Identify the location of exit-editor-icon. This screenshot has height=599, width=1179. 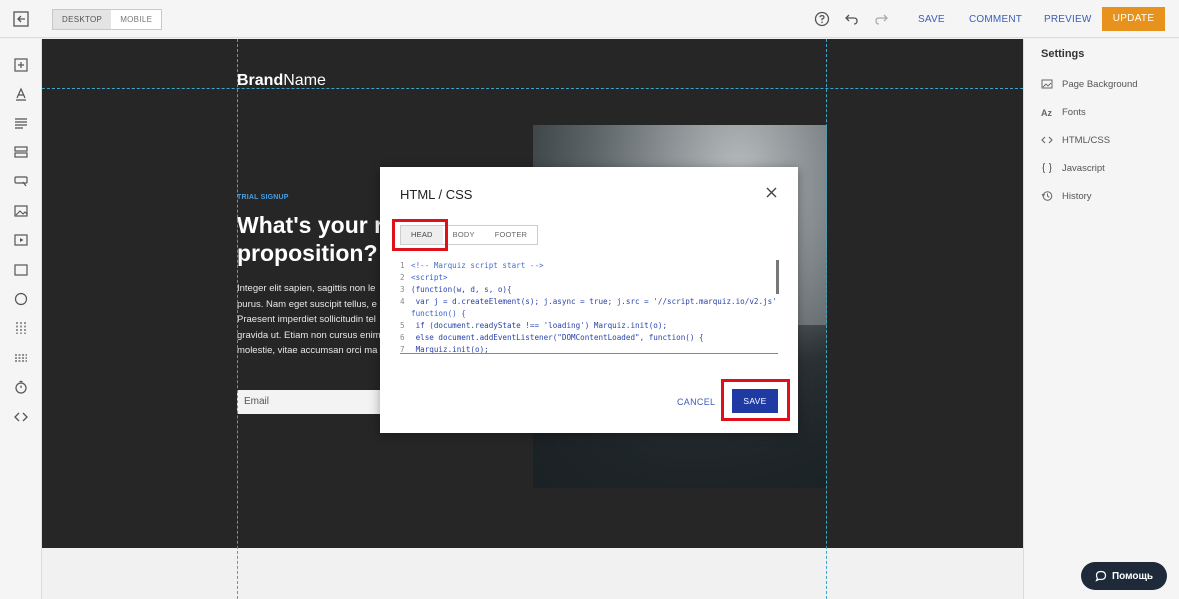
(21, 19).